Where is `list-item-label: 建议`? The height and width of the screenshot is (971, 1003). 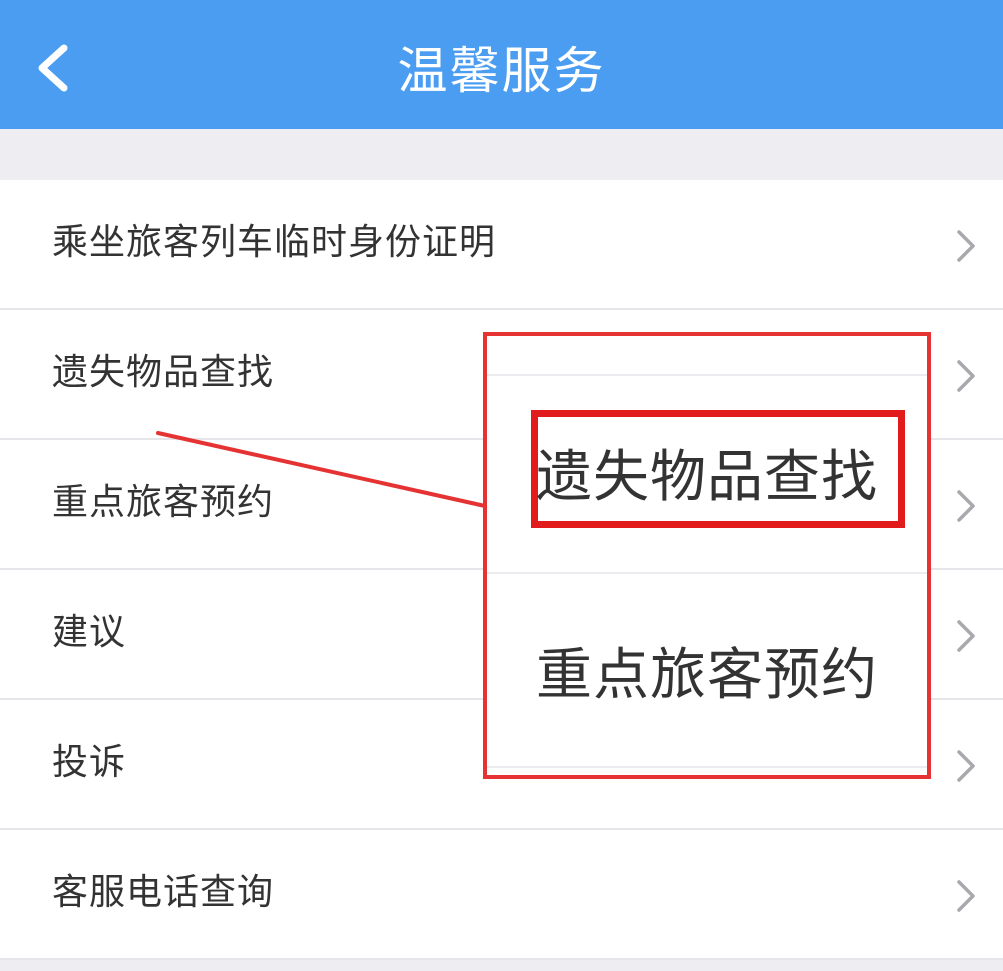
list-item-label: 建议 is located at coordinates (89, 632).